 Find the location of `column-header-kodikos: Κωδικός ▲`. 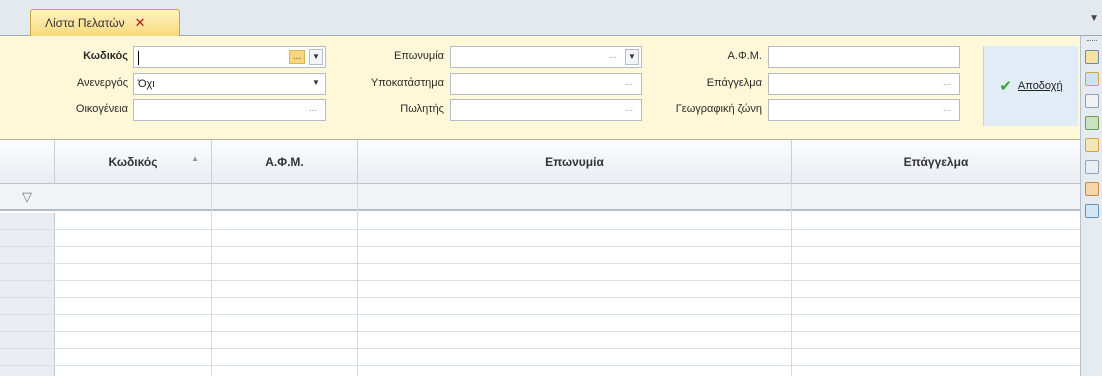

column-header-kodikos: Κωδικός ▲ is located at coordinates (133, 162).